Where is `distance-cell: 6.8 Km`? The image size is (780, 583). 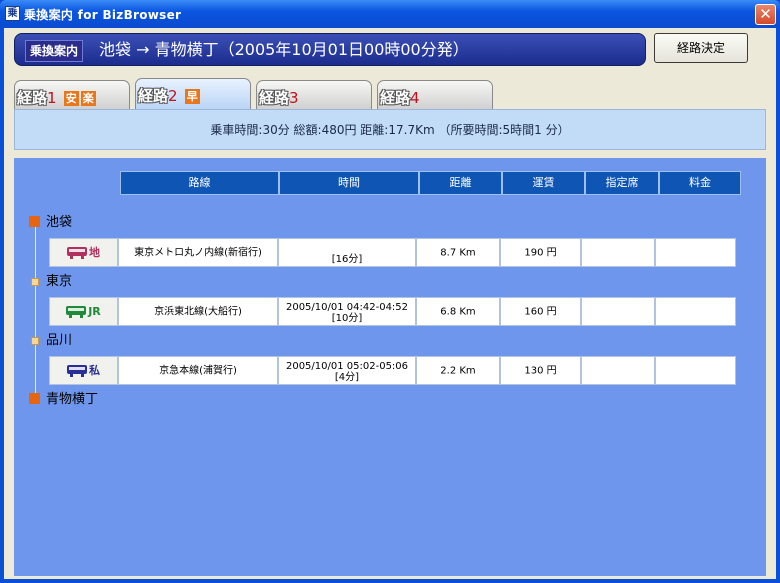
distance-cell: 6.8 Km is located at coordinates (458, 311).